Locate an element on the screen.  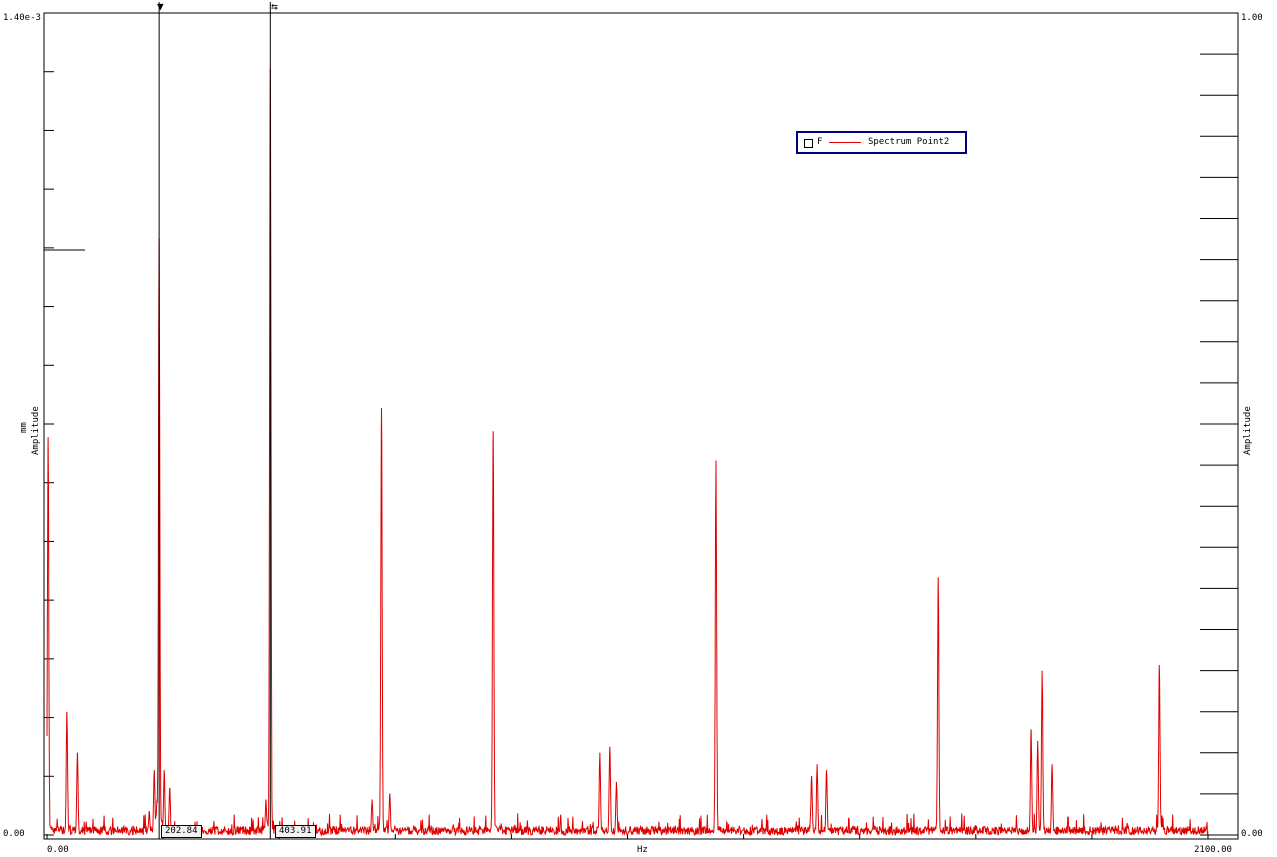
x-max-label: 2100.00 is located at coordinates (1213, 850).